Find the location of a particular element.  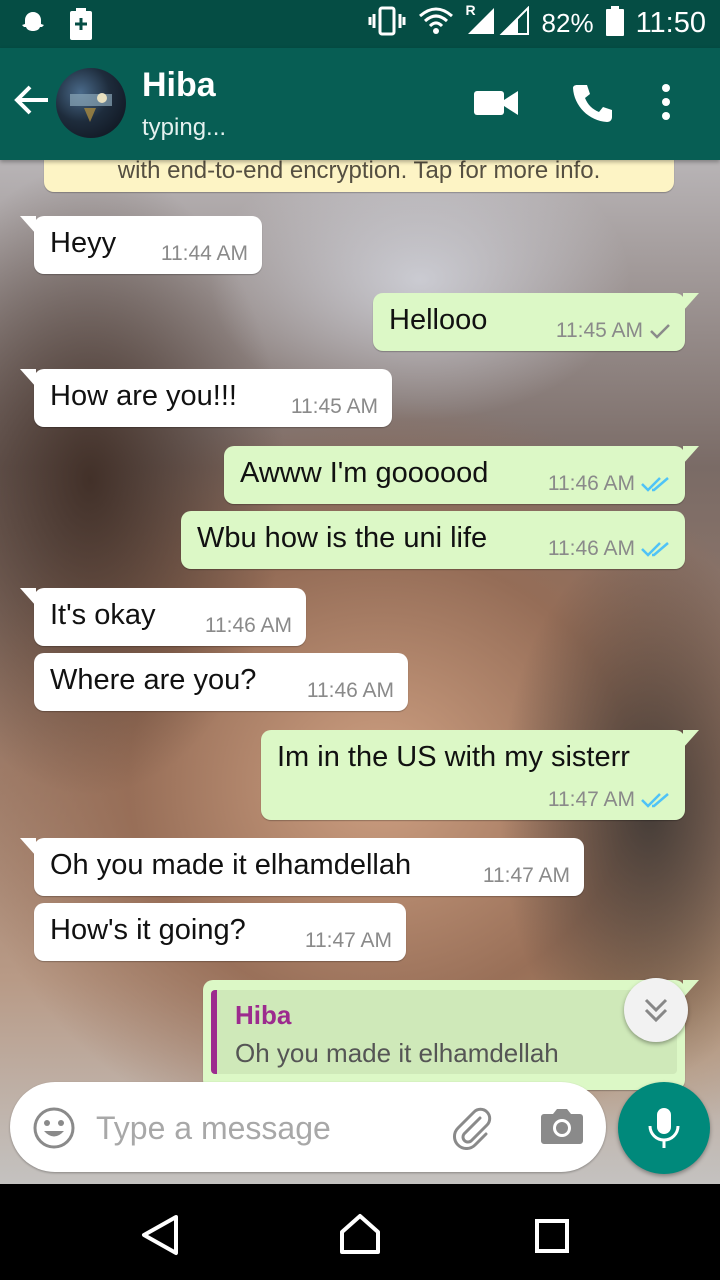

message-text: Where are you? is located at coordinates (153, 680).